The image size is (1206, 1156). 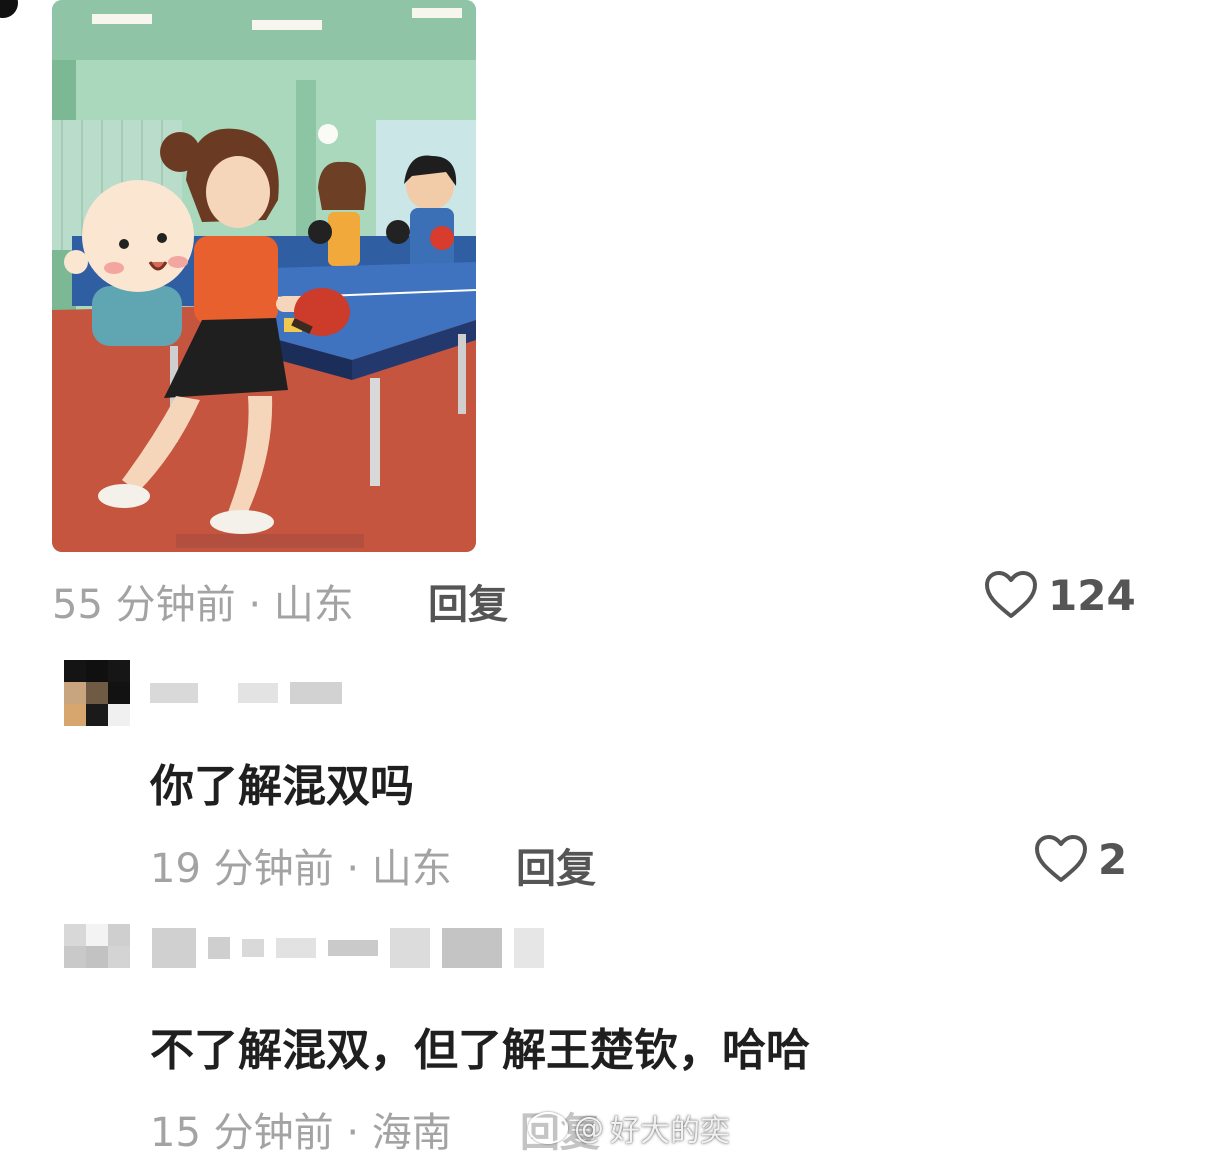 I want to click on watermark: @ 好大的奕, so click(x=629, y=1128).